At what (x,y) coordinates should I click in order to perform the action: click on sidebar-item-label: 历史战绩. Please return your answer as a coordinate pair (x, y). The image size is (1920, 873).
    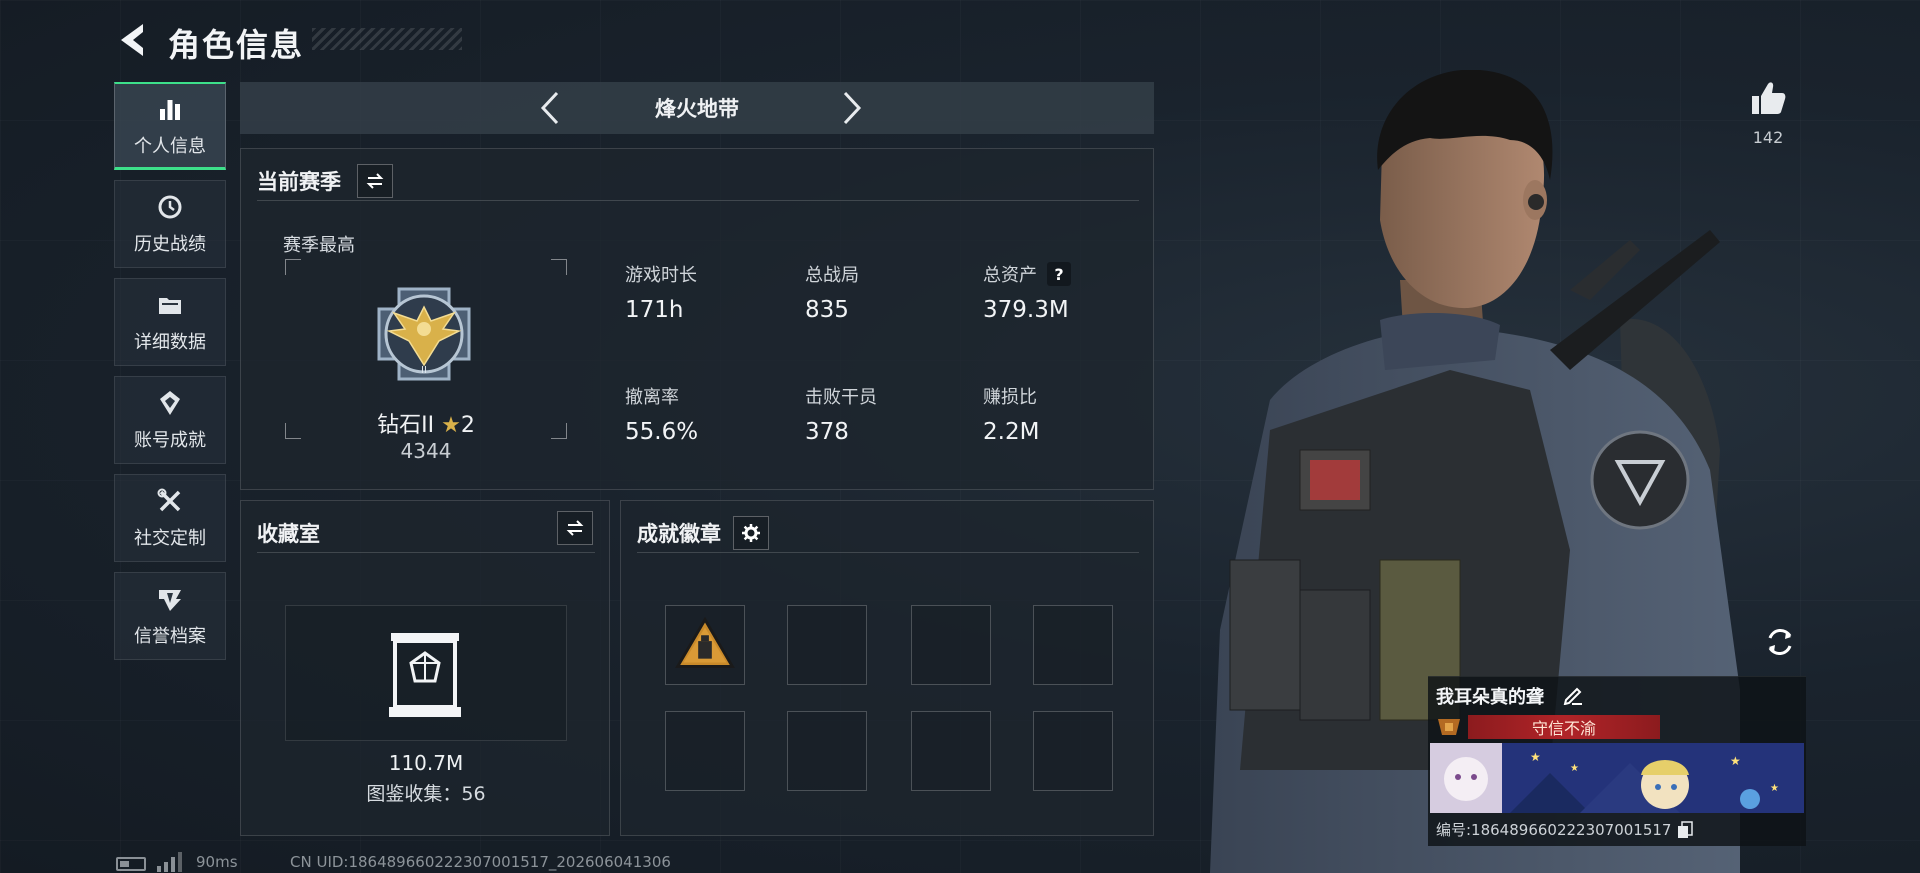
    Looking at the image, I should click on (170, 244).